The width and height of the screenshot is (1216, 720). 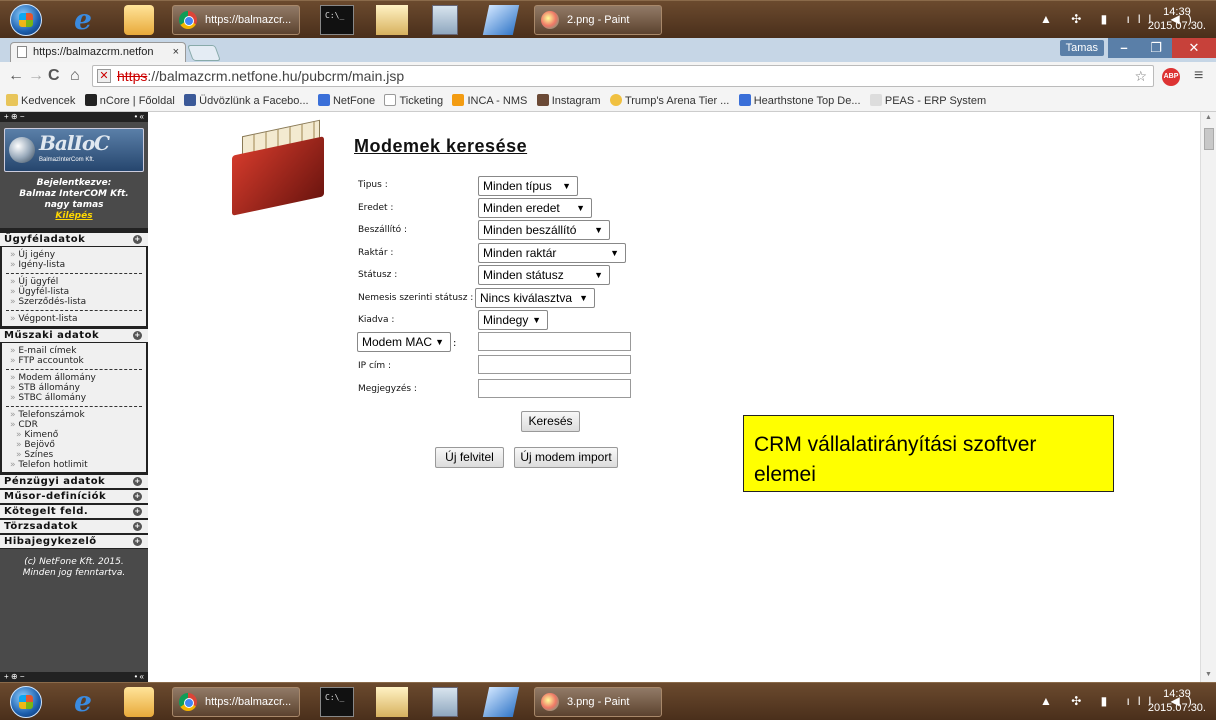 I want to click on bookmark-star-icon: ☆, so click(x=1140, y=76).